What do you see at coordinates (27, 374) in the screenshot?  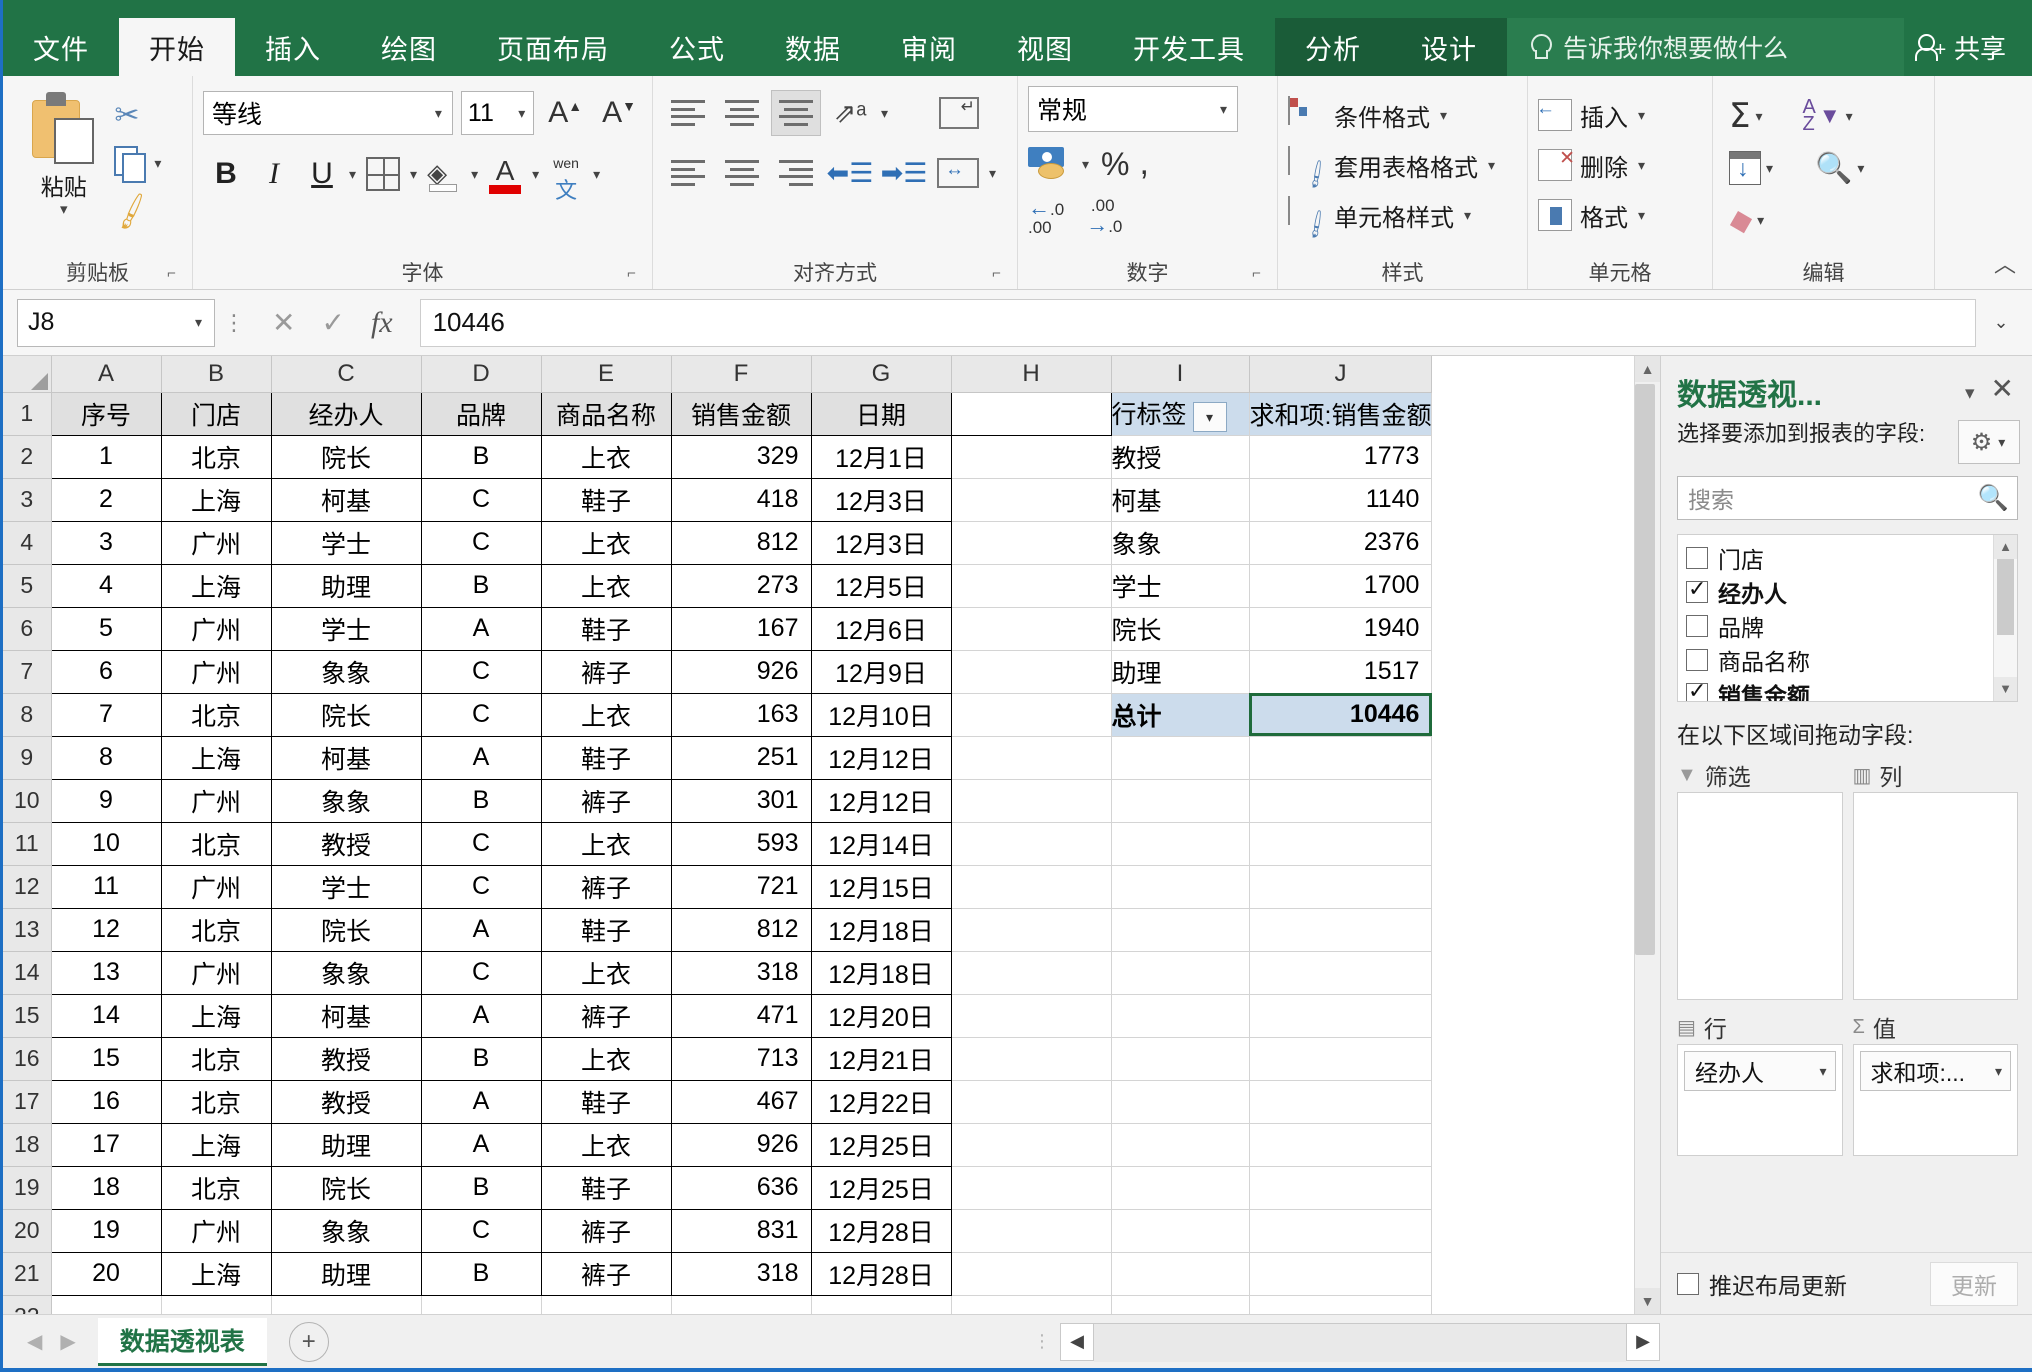 I see `select-all-corner` at bounding box center [27, 374].